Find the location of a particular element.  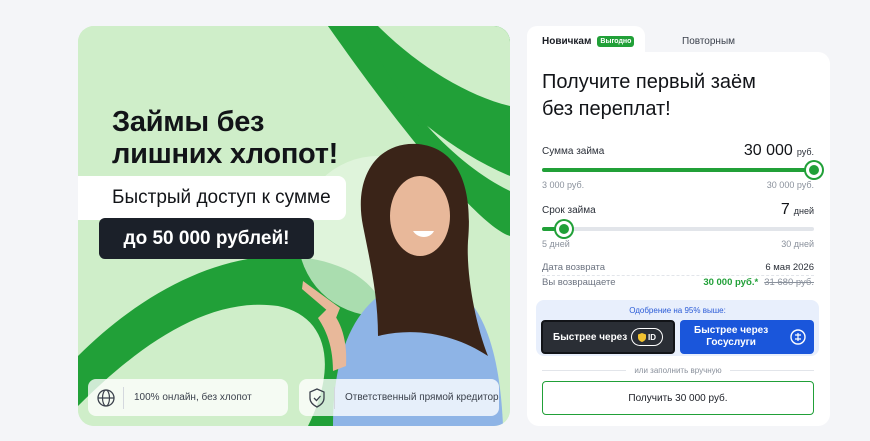

gosuslugi-icon is located at coordinates (798, 337).